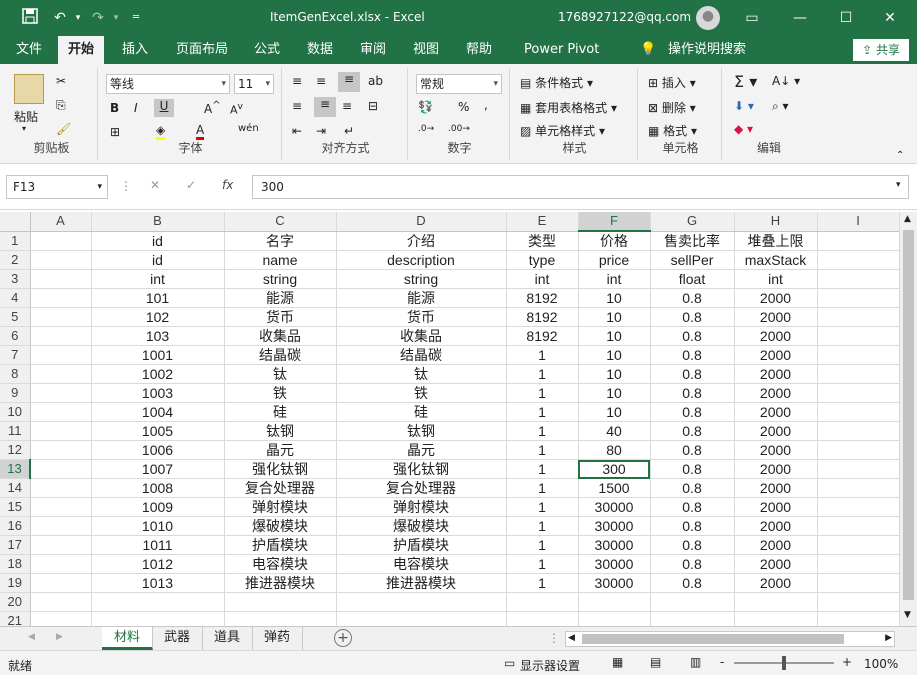  What do you see at coordinates (320, 50) in the screenshot?
I see `tab-data: 数据` at bounding box center [320, 50].